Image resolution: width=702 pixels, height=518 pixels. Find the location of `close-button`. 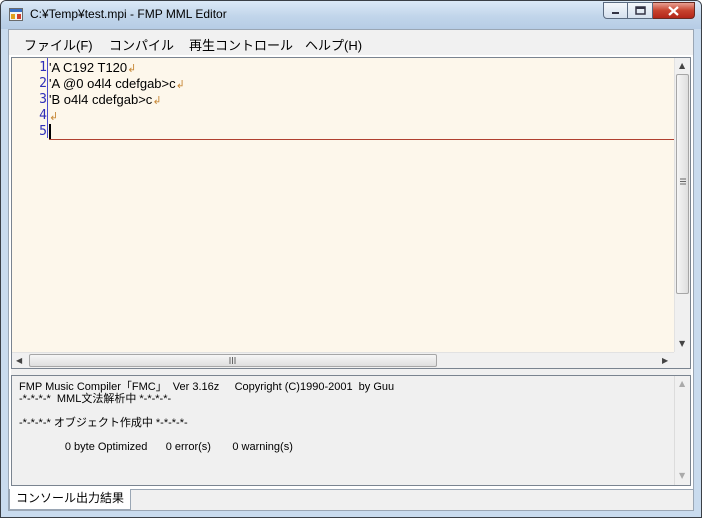

close-button is located at coordinates (674, 10).